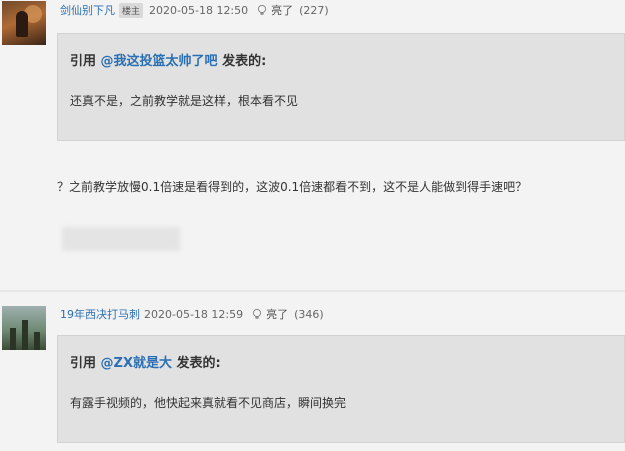 Image resolution: width=625 pixels, height=451 pixels. What do you see at coordinates (136, 363) in the screenshot?
I see `quoted-user-link: @ZX就是大` at bounding box center [136, 363].